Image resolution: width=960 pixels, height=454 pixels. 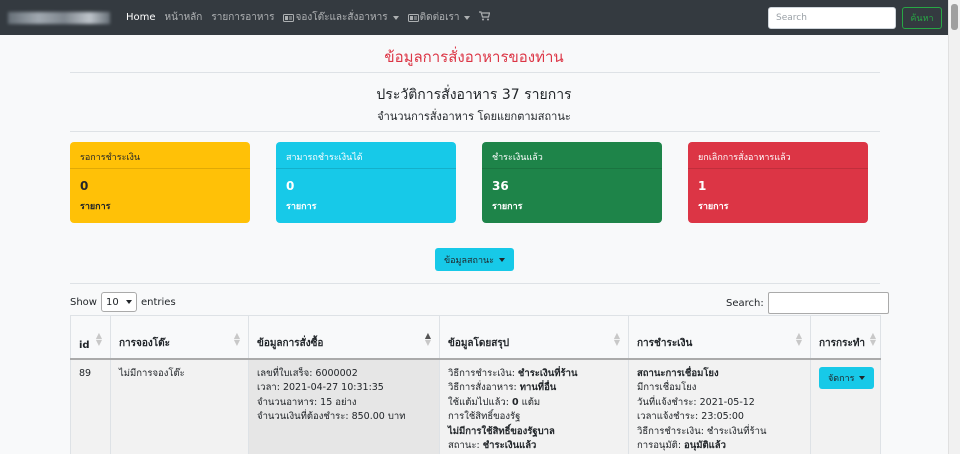 I want to click on shopping-cart-icon, so click(x=485, y=17).